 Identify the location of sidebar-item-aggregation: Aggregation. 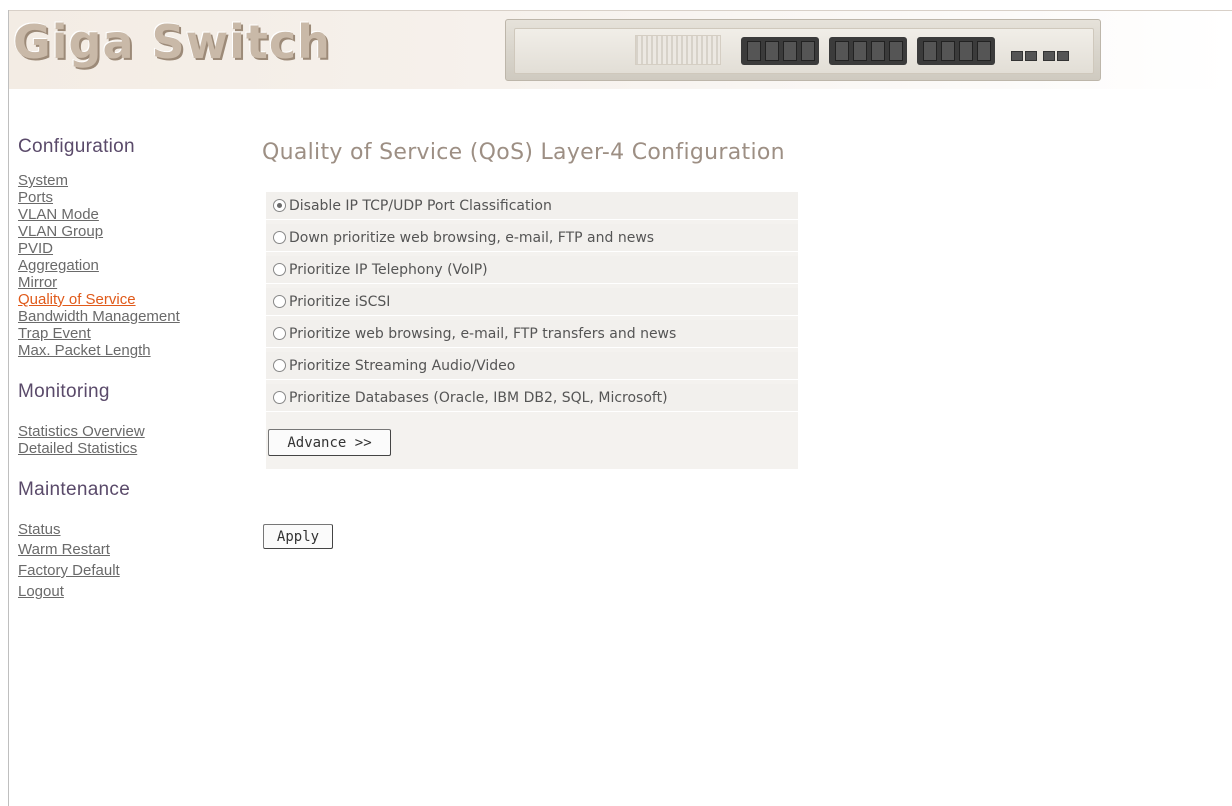
(128, 265).